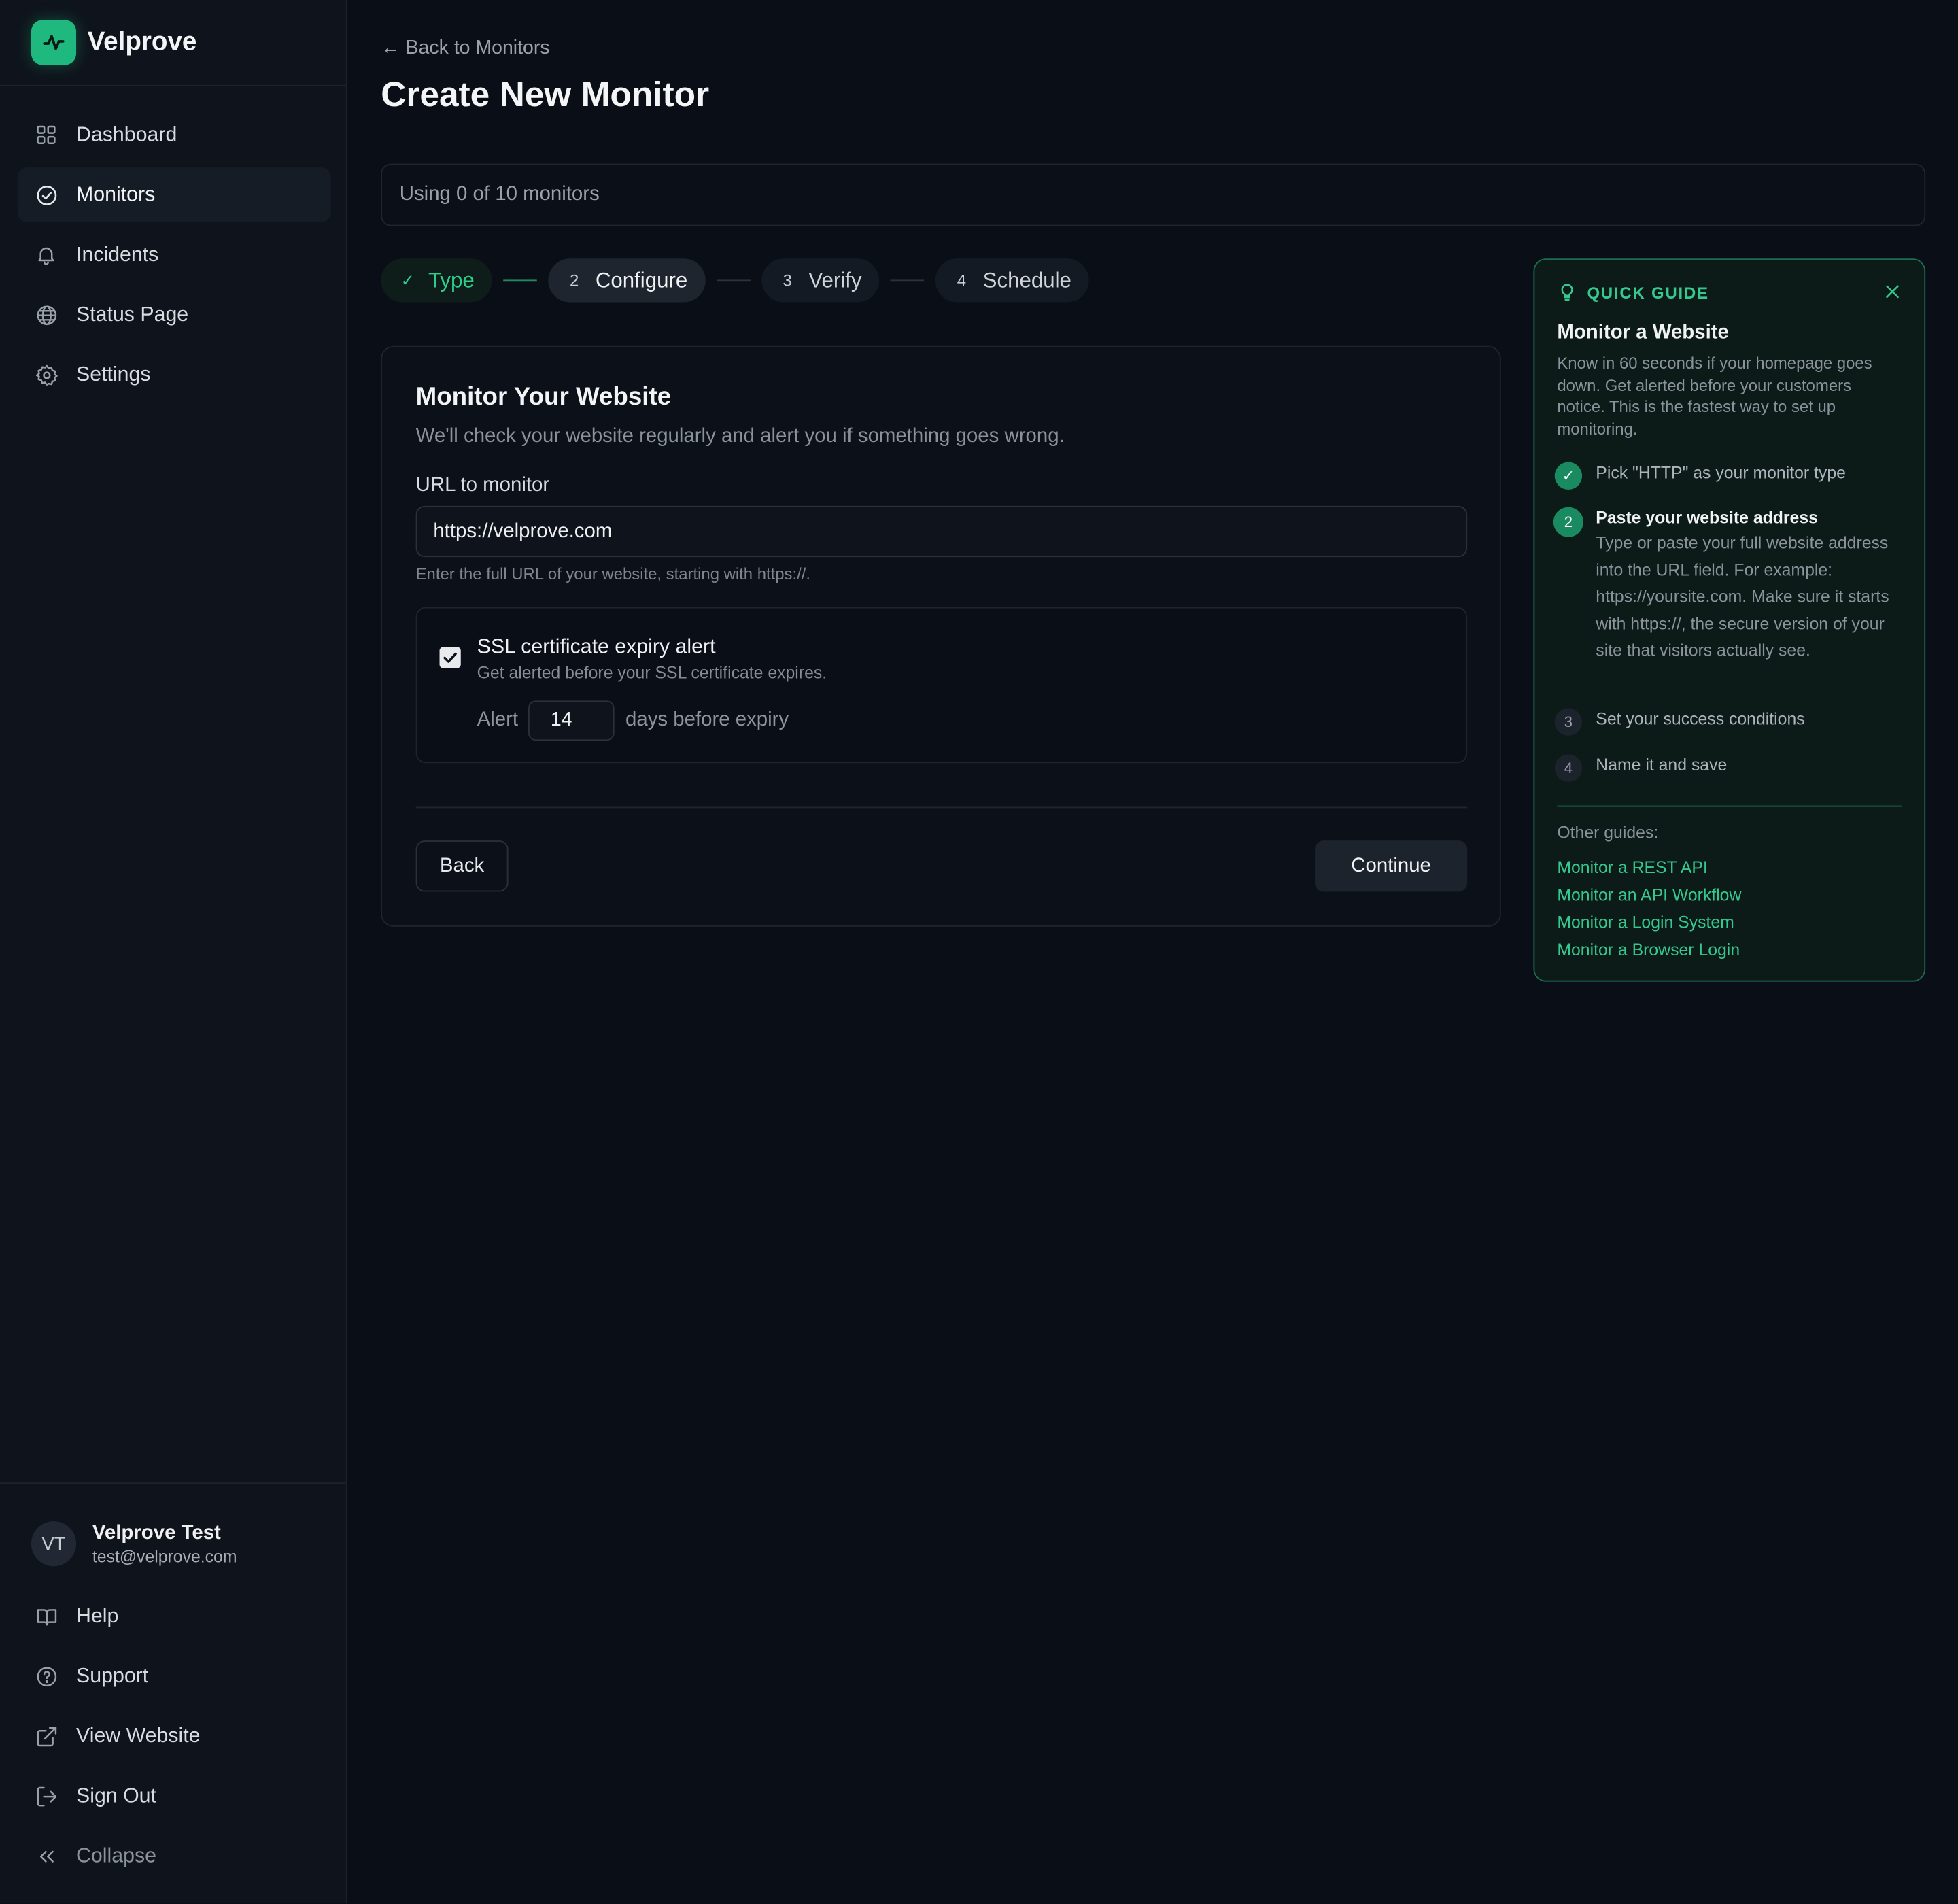 This screenshot has height=1904, width=1958. Describe the element at coordinates (174, 1797) in the screenshot. I see `nav-item-sign-out: Sign Out` at that location.